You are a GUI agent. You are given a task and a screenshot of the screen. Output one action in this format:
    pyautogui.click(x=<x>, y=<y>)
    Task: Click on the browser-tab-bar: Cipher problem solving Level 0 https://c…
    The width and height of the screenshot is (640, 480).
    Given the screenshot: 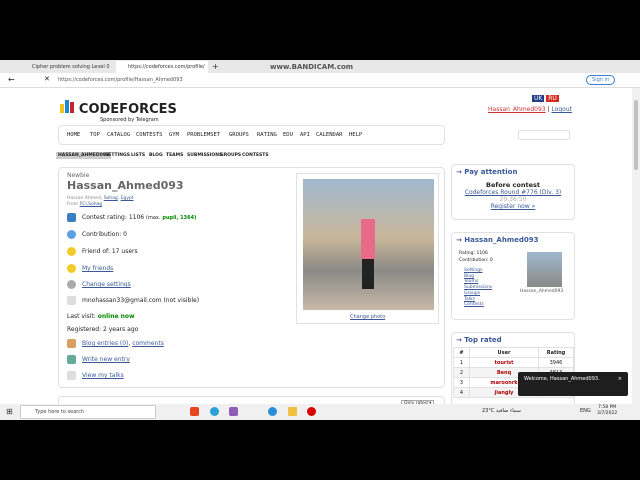 What is the action you would take?
    pyautogui.click(x=320, y=66)
    